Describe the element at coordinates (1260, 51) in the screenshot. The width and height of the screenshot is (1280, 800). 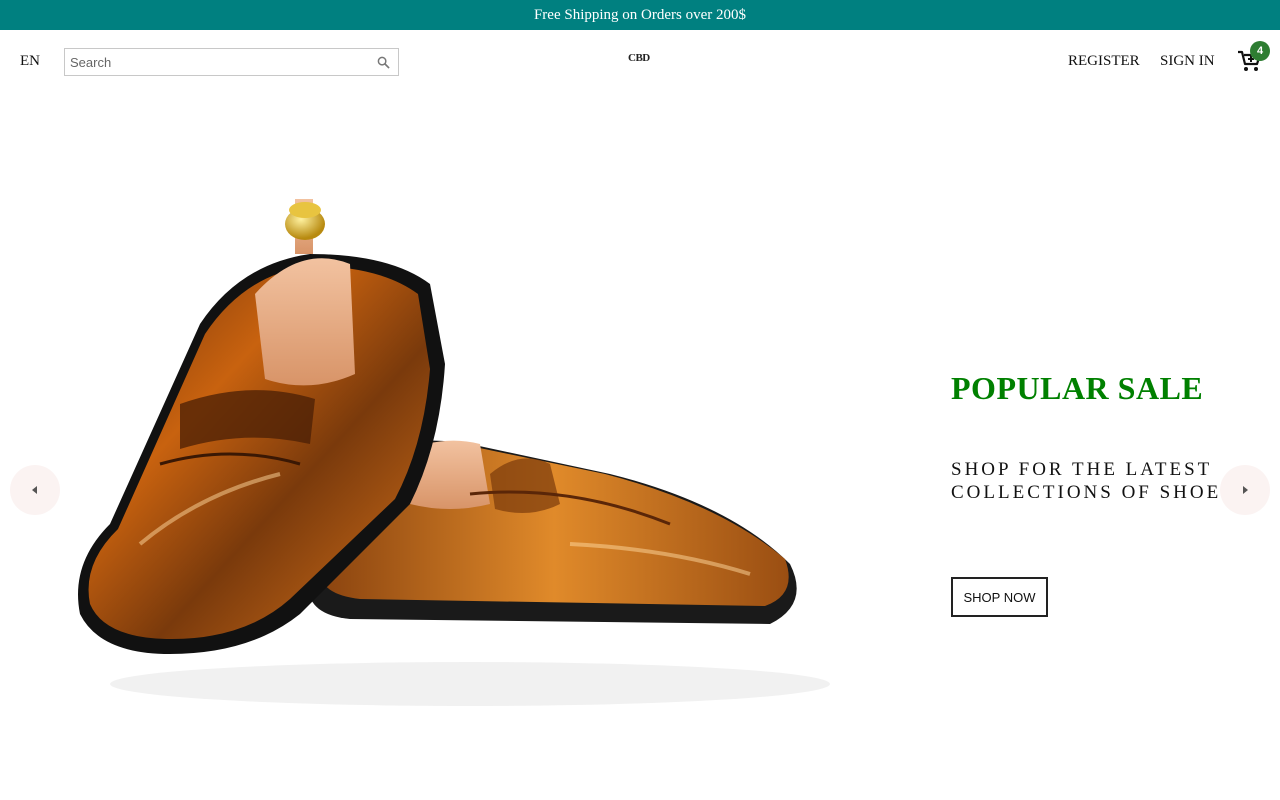
I see `cart-count-badge: 4` at that location.